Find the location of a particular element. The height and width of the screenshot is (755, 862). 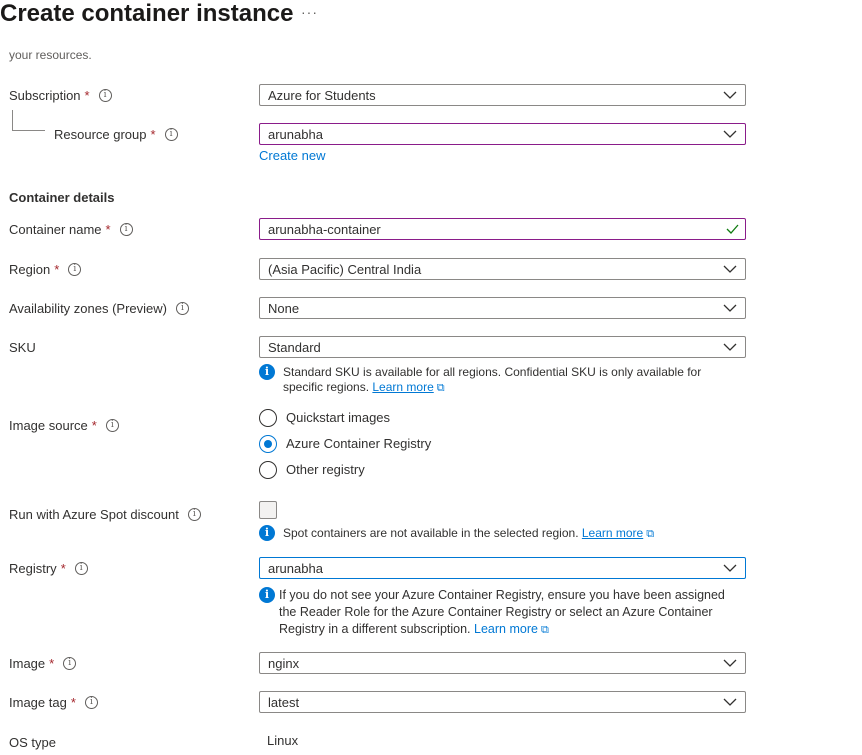

page-title: Create container instance is located at coordinates (147, 13).